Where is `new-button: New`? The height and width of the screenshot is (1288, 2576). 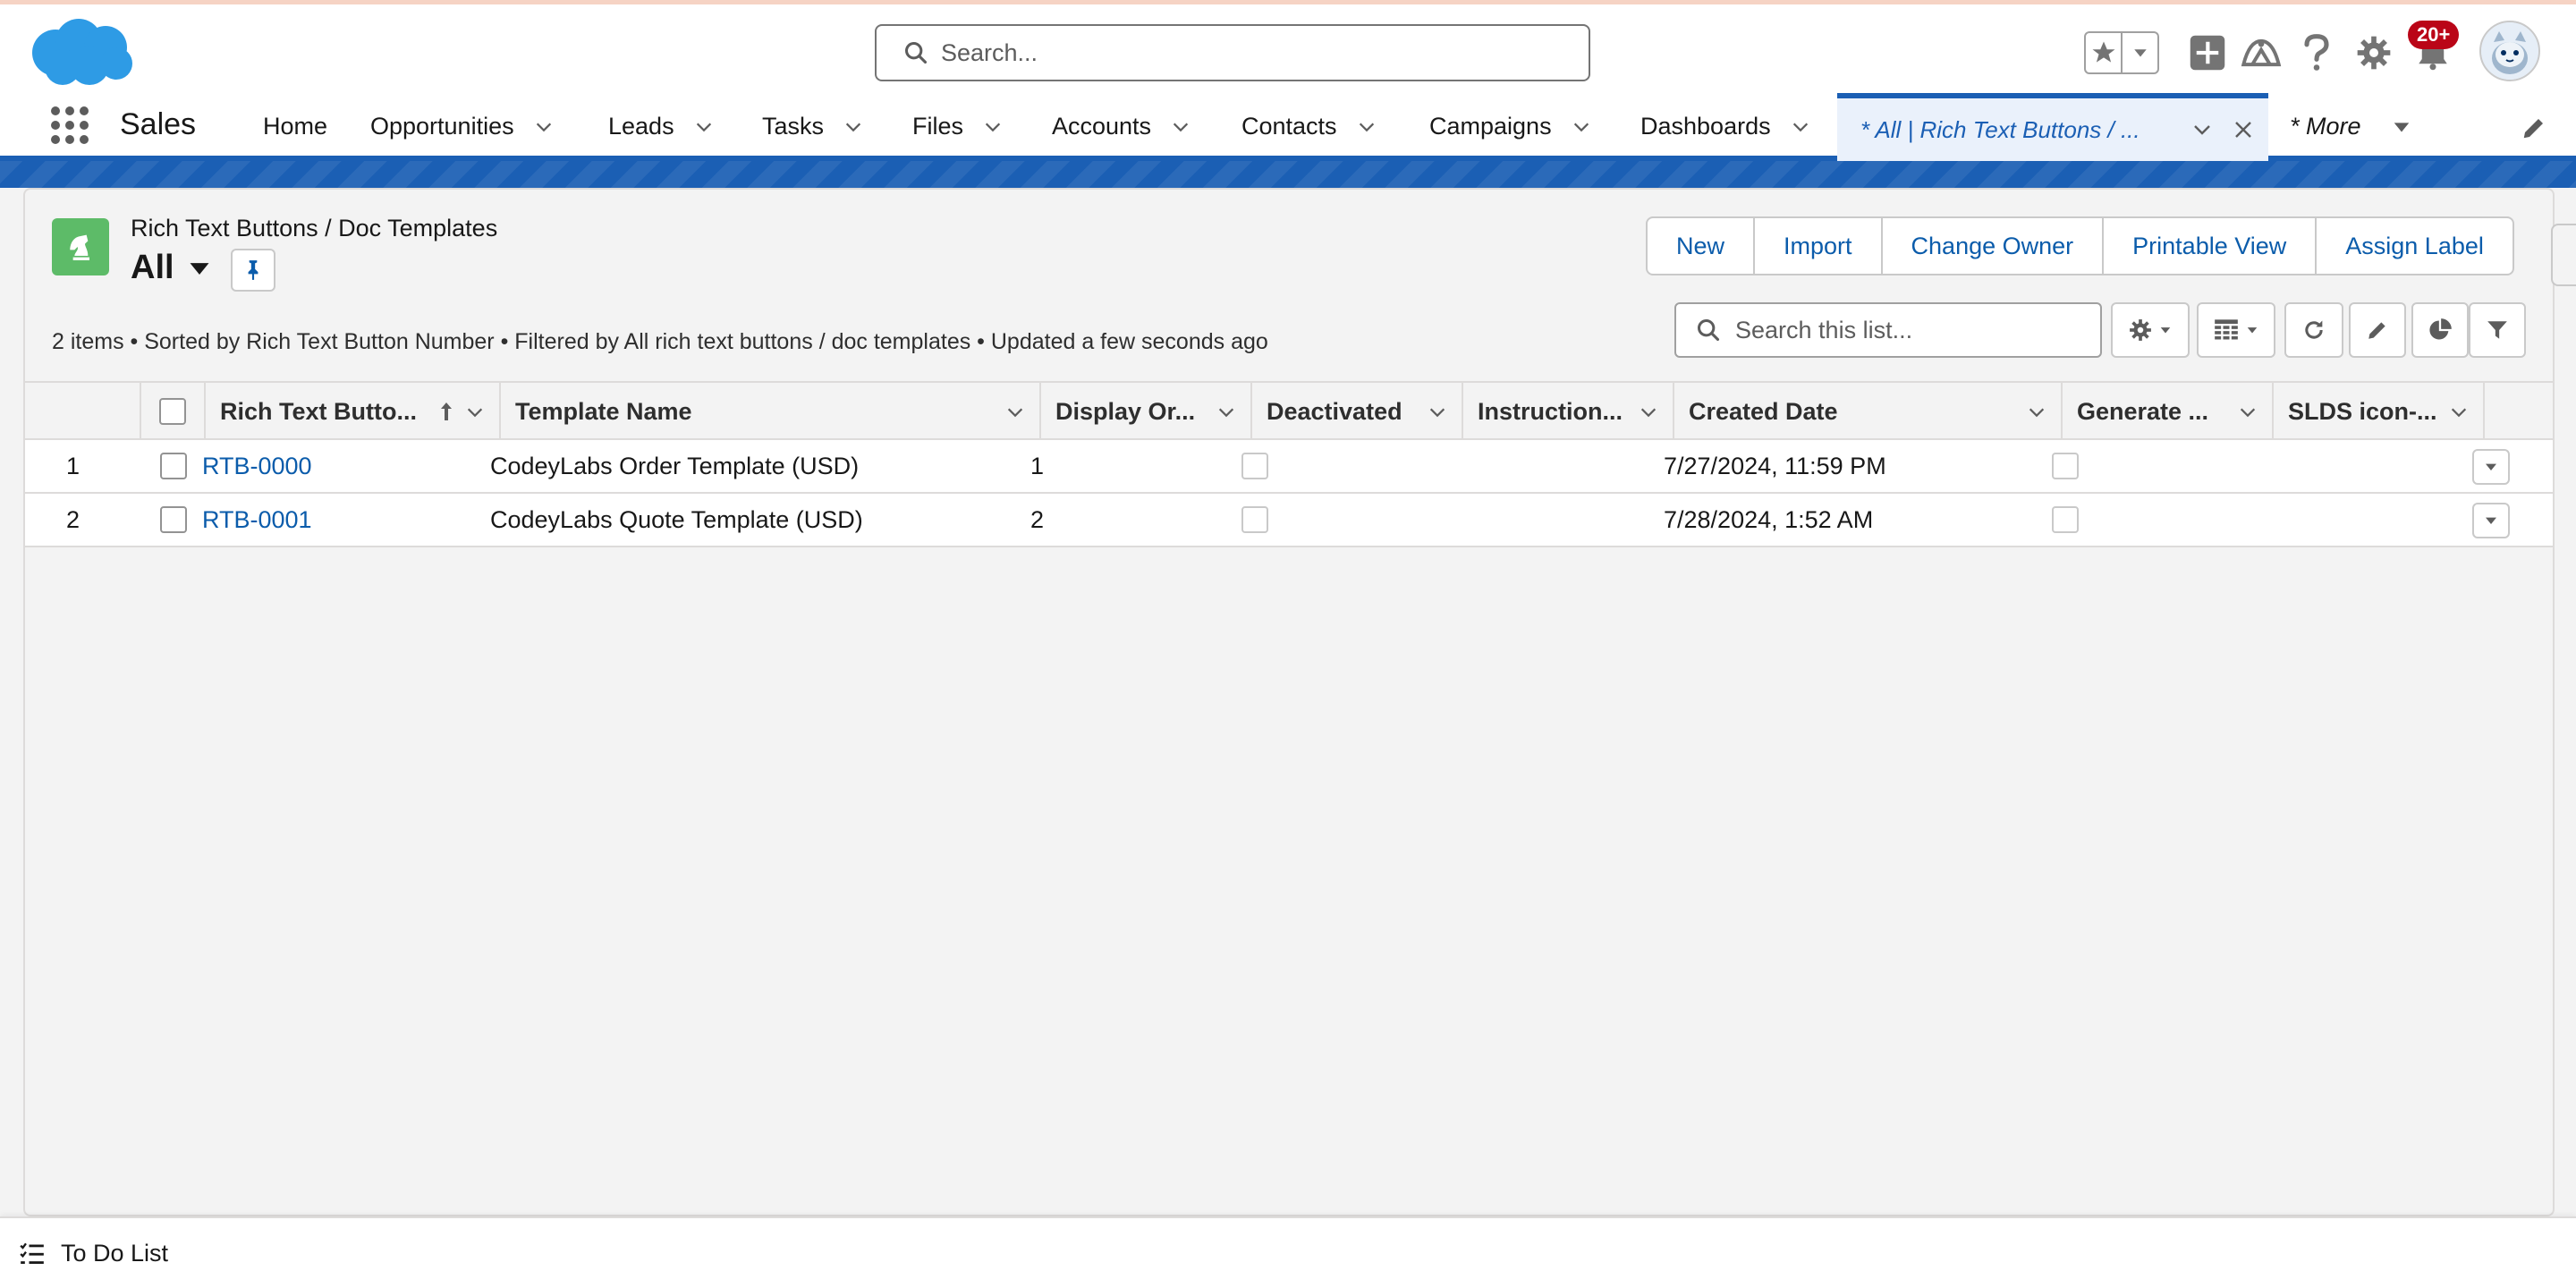
new-button: New is located at coordinates (1700, 246).